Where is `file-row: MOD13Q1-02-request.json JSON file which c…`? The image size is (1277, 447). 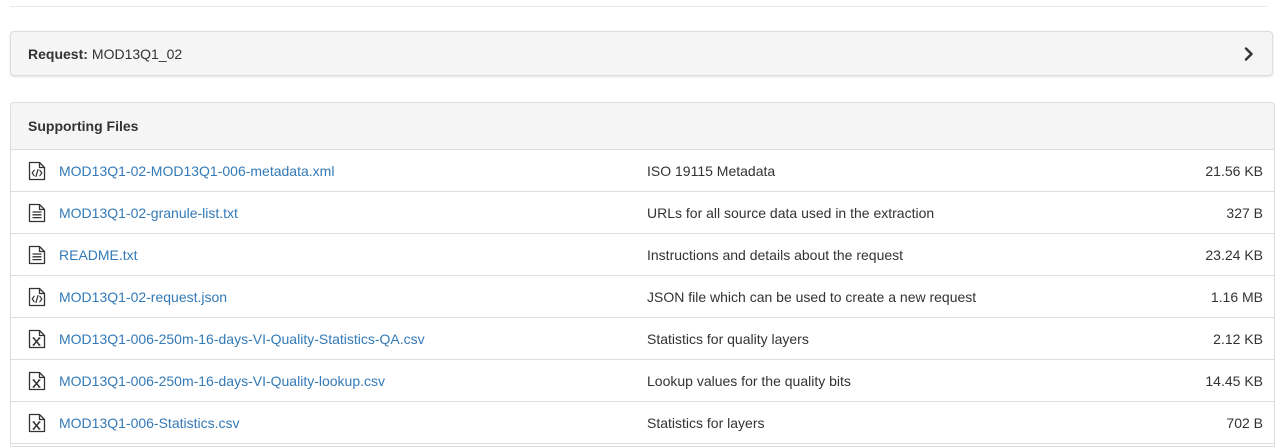 file-row: MOD13Q1-02-request.json JSON file which c… is located at coordinates (642, 297).